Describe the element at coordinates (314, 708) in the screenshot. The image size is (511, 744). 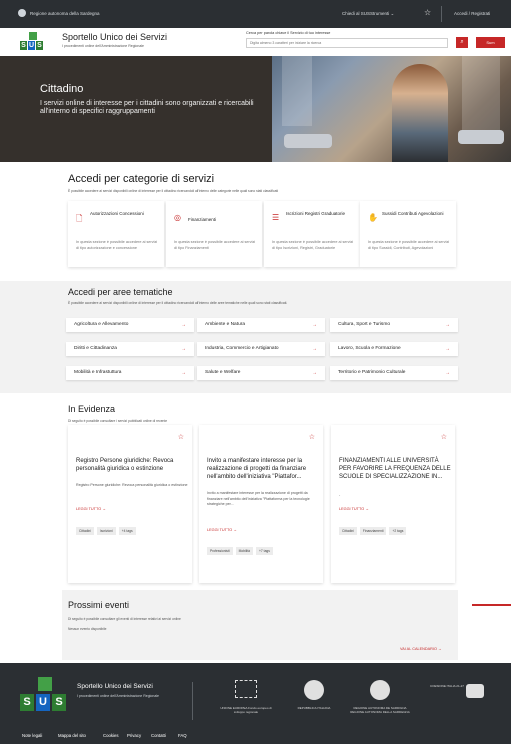
I see `partner-caption: REPUBBLICA ITALIANA` at that location.